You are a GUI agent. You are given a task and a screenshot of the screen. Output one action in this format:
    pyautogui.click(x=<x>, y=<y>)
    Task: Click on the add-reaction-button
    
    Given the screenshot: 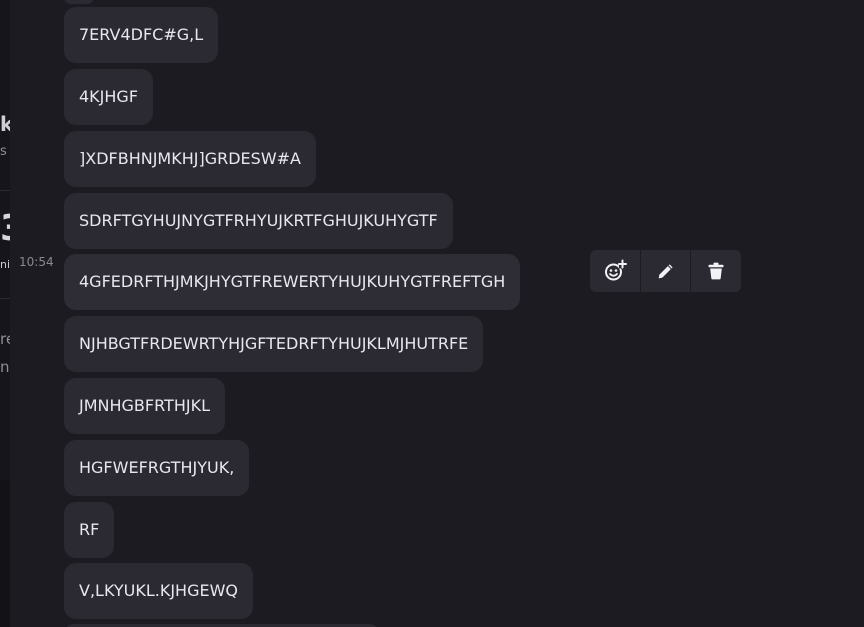 What is the action you would take?
    pyautogui.click(x=615, y=271)
    